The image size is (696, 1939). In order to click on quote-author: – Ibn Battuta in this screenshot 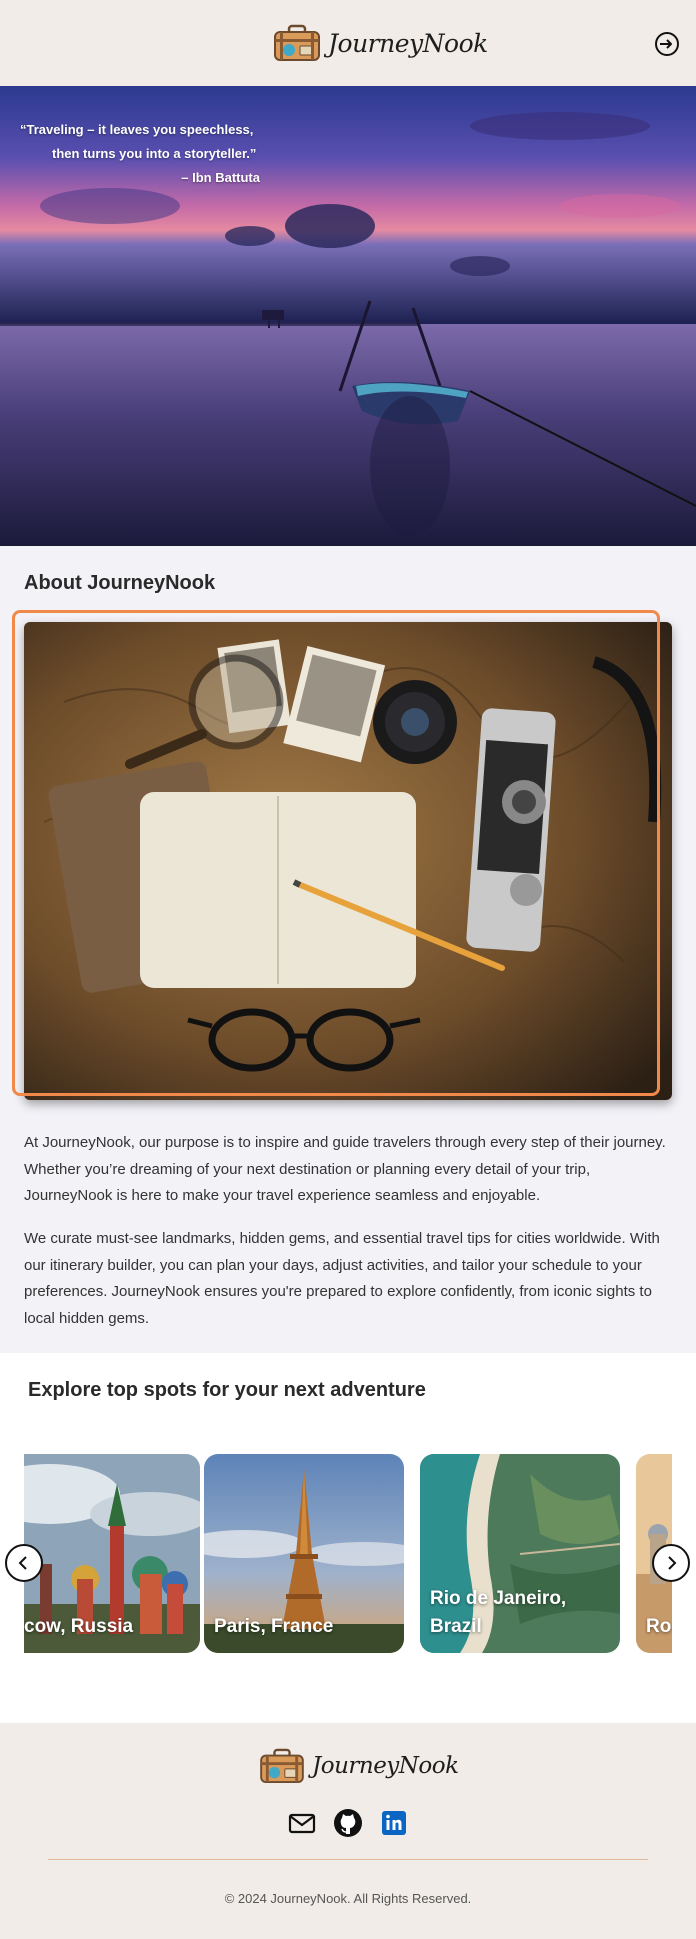, I will do `click(220, 177)`.